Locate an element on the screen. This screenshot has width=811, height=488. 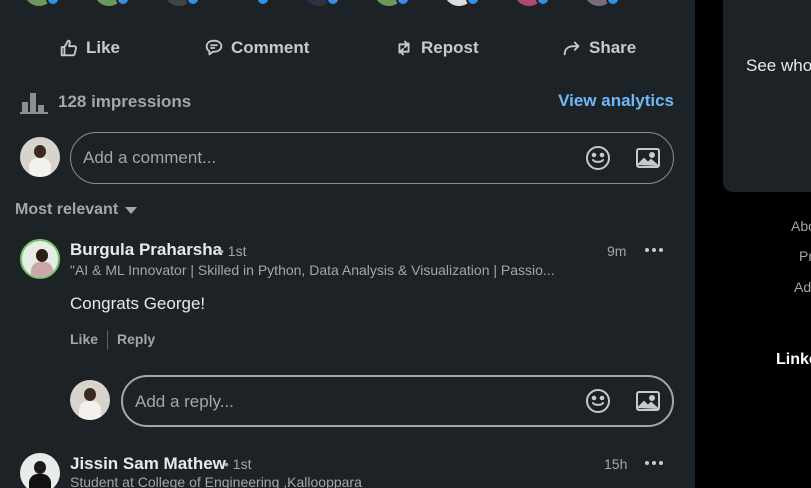
comment-text: Congrats George! is located at coordinates (138, 303).